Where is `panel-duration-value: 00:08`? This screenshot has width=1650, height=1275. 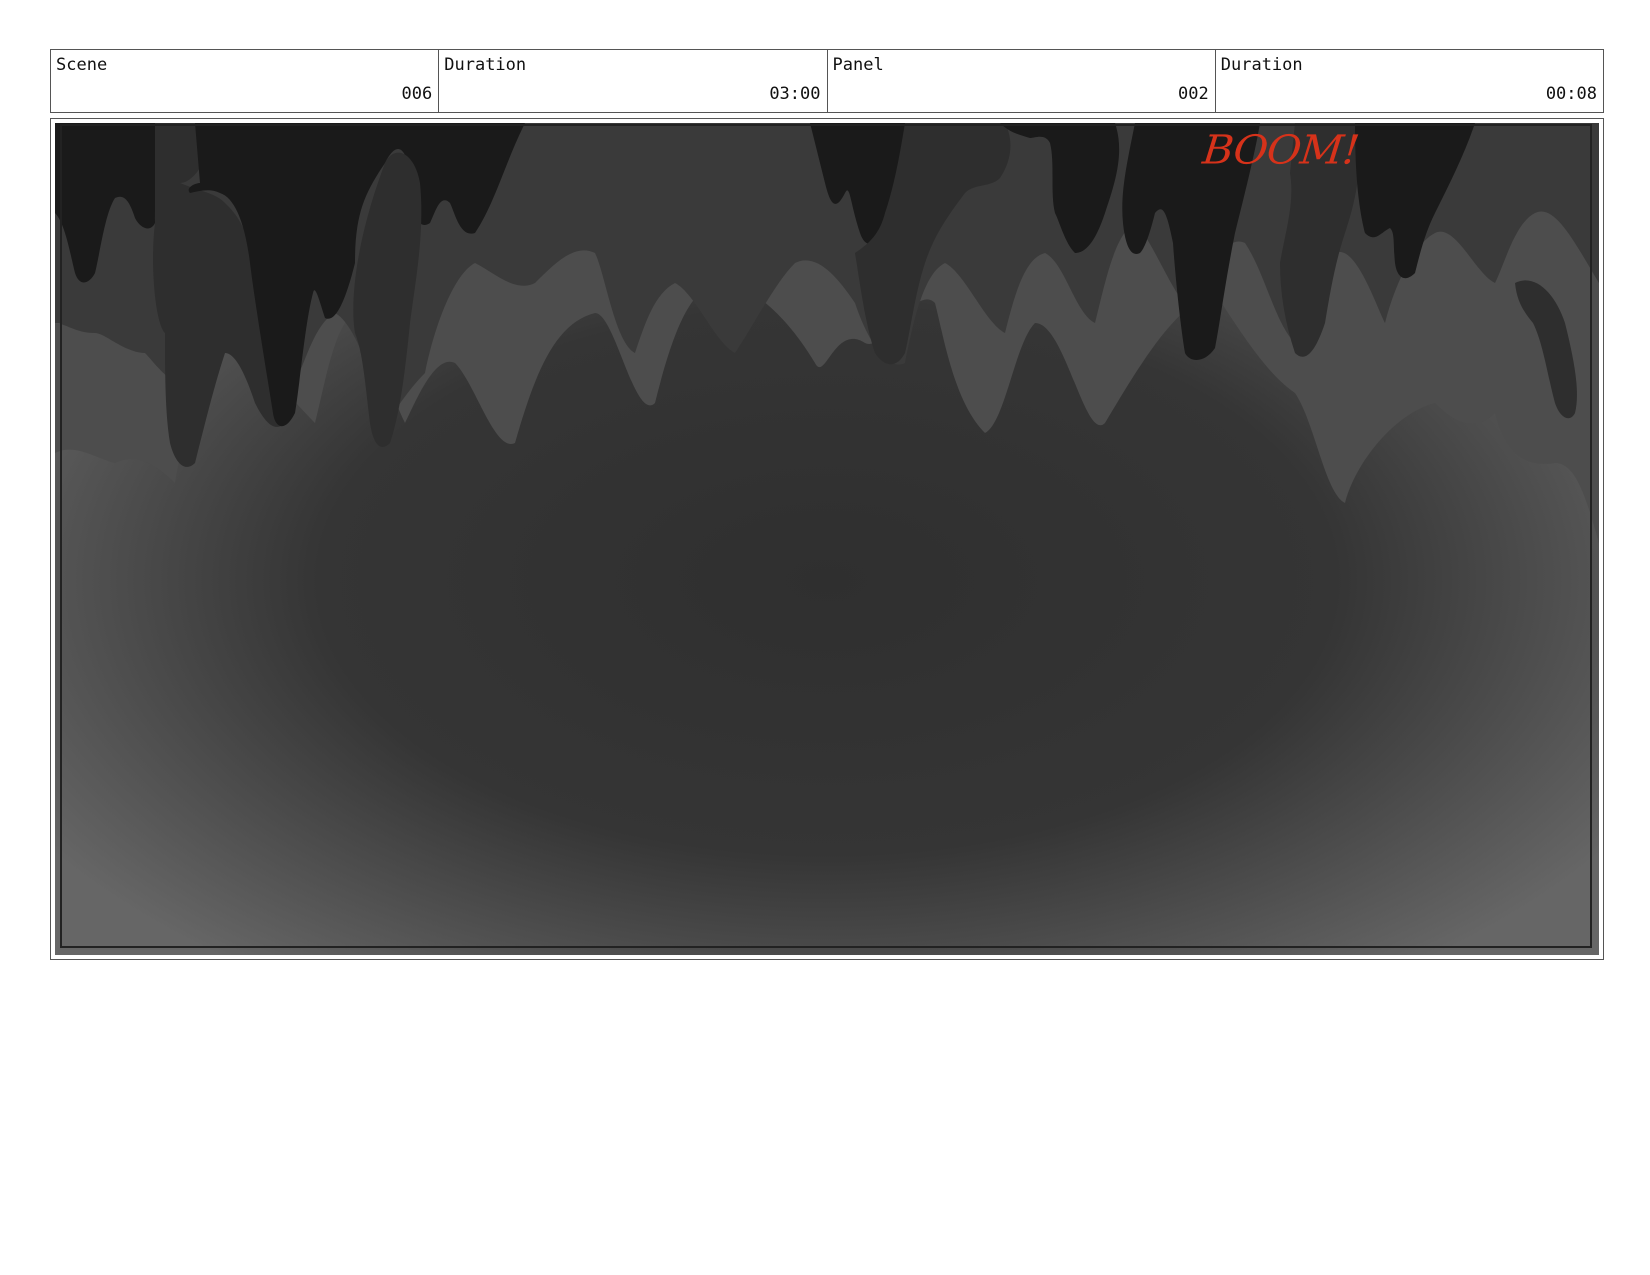
panel-duration-value: 00:08 is located at coordinates (1571, 94).